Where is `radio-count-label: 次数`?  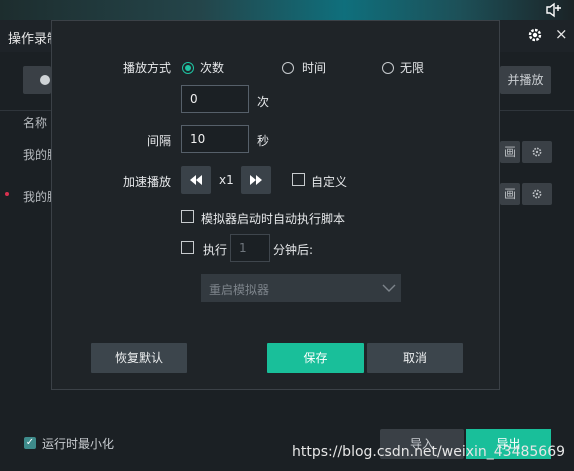 radio-count-label: 次数 is located at coordinates (212, 68).